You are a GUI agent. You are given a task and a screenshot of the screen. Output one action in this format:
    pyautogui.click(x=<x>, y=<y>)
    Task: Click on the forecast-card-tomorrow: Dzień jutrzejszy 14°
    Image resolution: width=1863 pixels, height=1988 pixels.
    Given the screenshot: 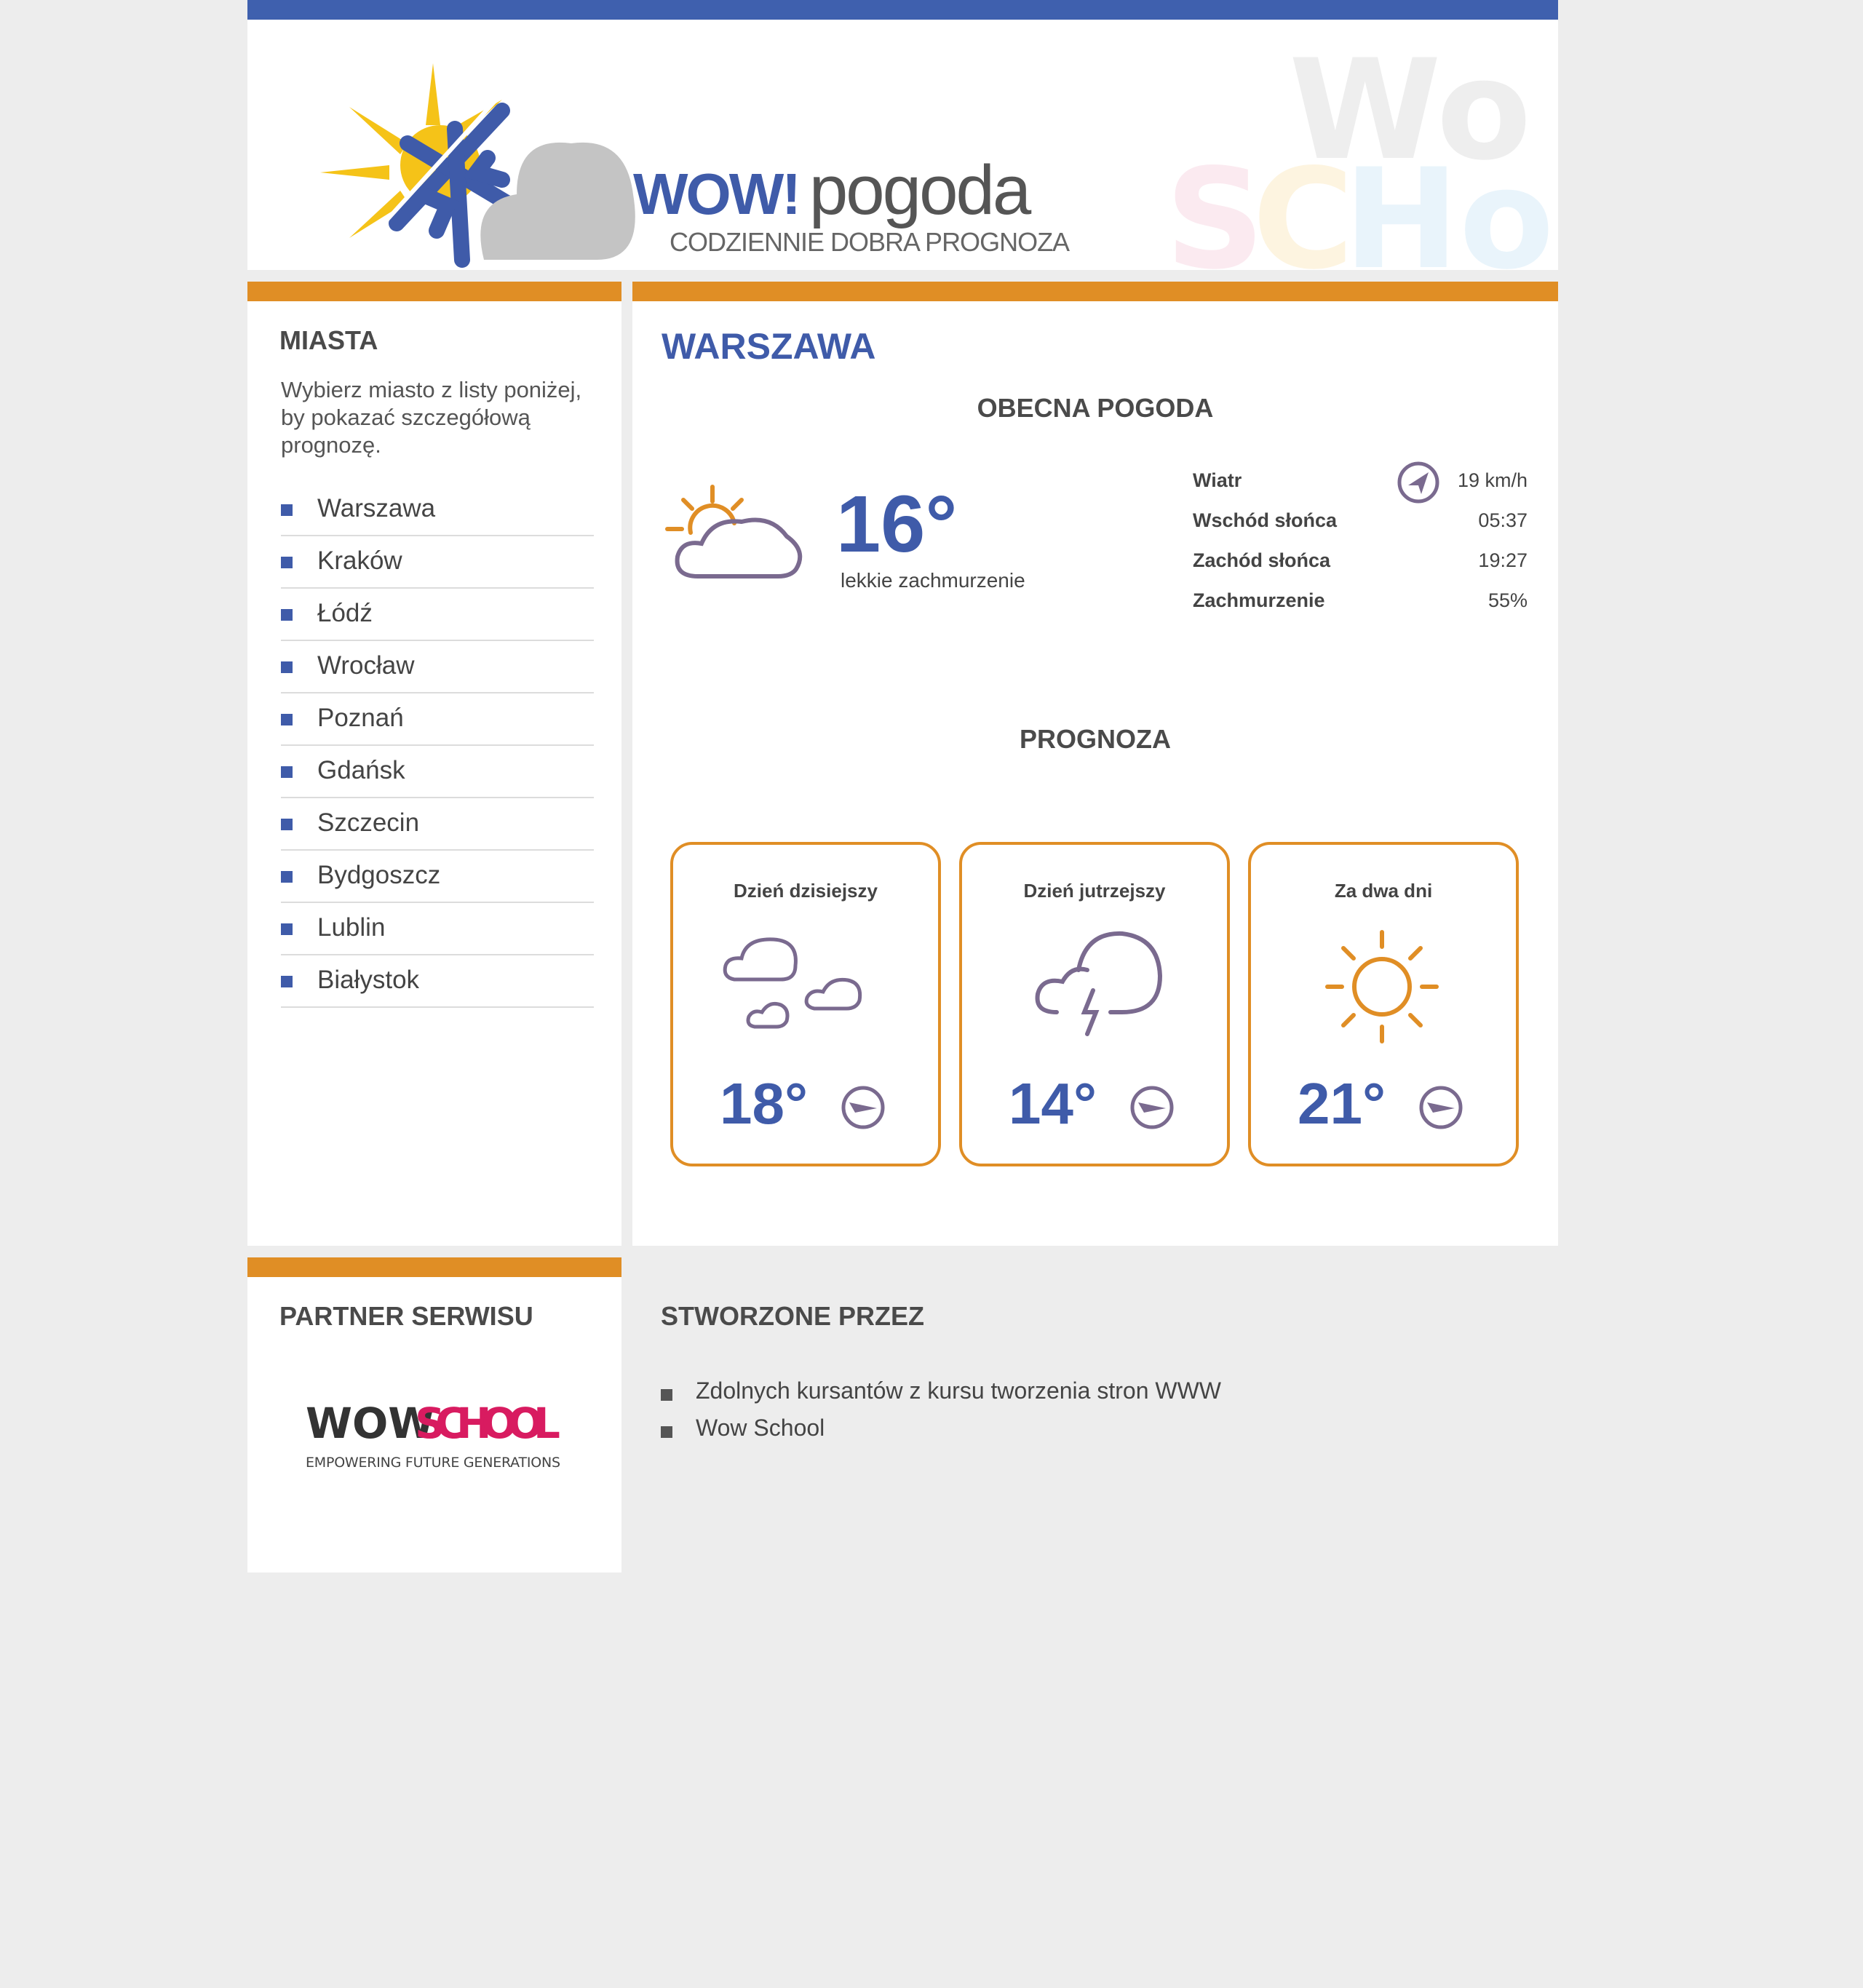 What is the action you would take?
    pyautogui.click(x=1095, y=1004)
    